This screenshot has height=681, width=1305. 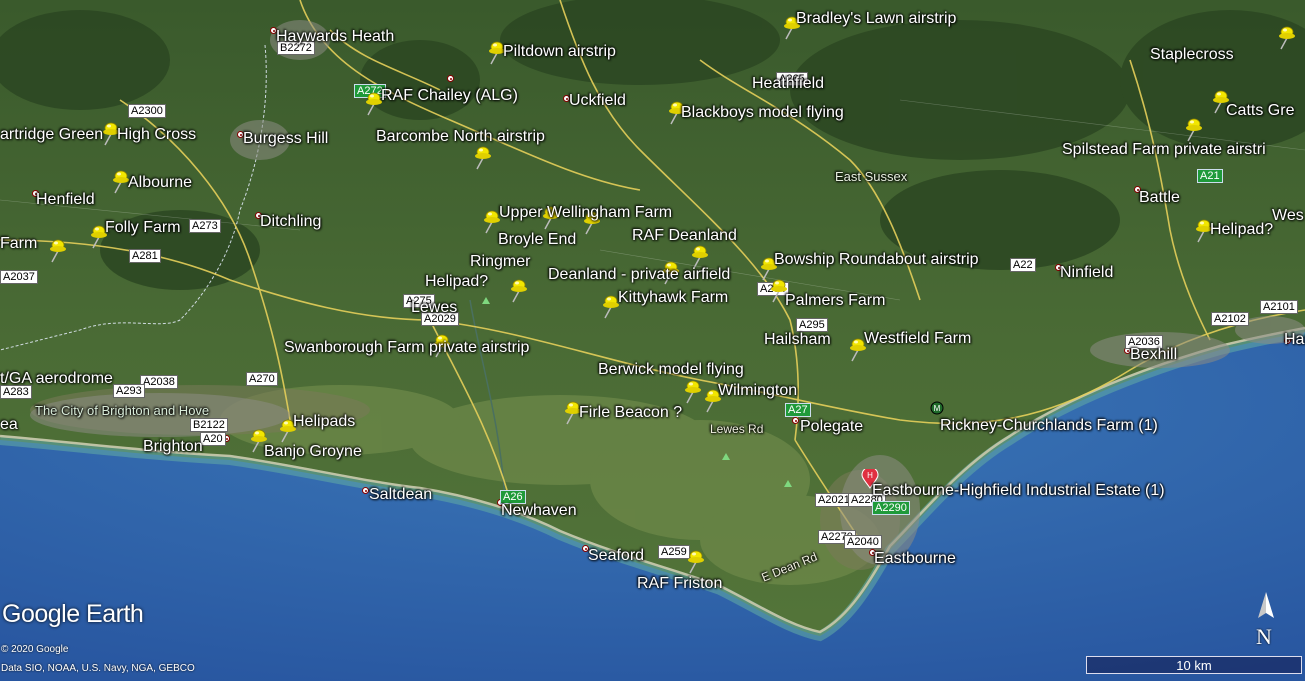 What do you see at coordinates (673, 298) in the screenshot?
I see `pin-label: Kittyhawk Farm` at bounding box center [673, 298].